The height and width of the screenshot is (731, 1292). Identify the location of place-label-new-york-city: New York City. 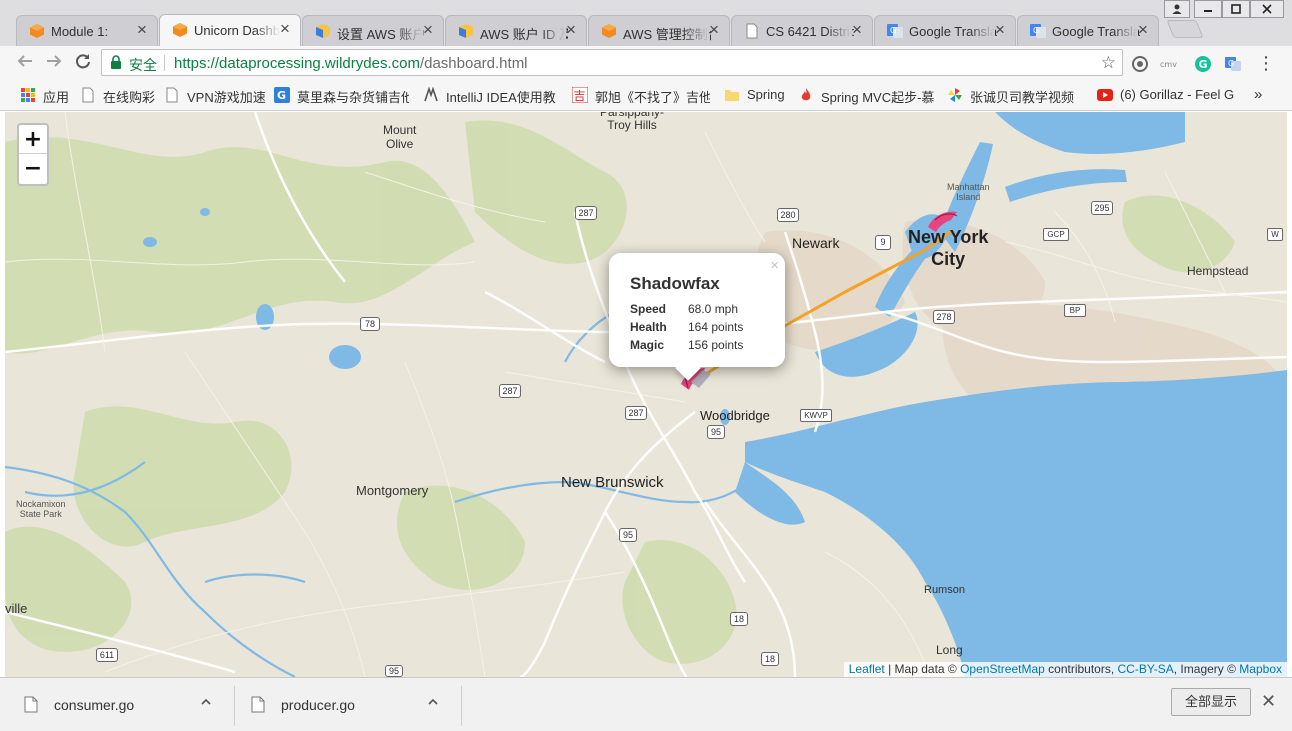
(948, 248).